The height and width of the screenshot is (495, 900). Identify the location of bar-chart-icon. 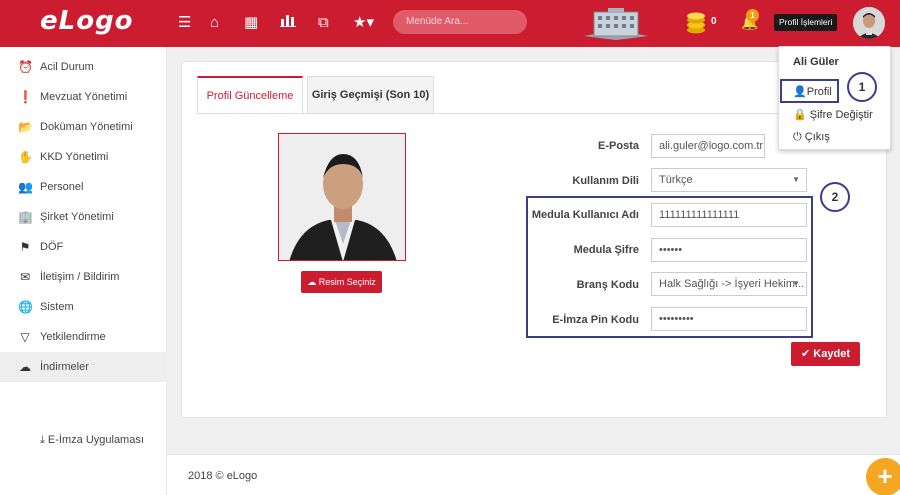
(288, 23).